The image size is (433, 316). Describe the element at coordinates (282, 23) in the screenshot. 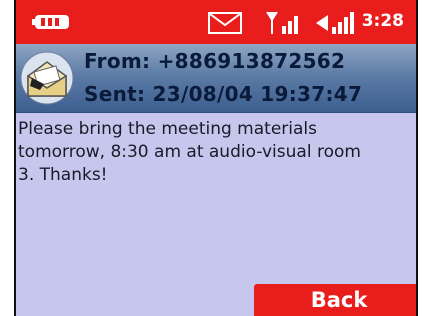

I see `signal-icon` at that location.